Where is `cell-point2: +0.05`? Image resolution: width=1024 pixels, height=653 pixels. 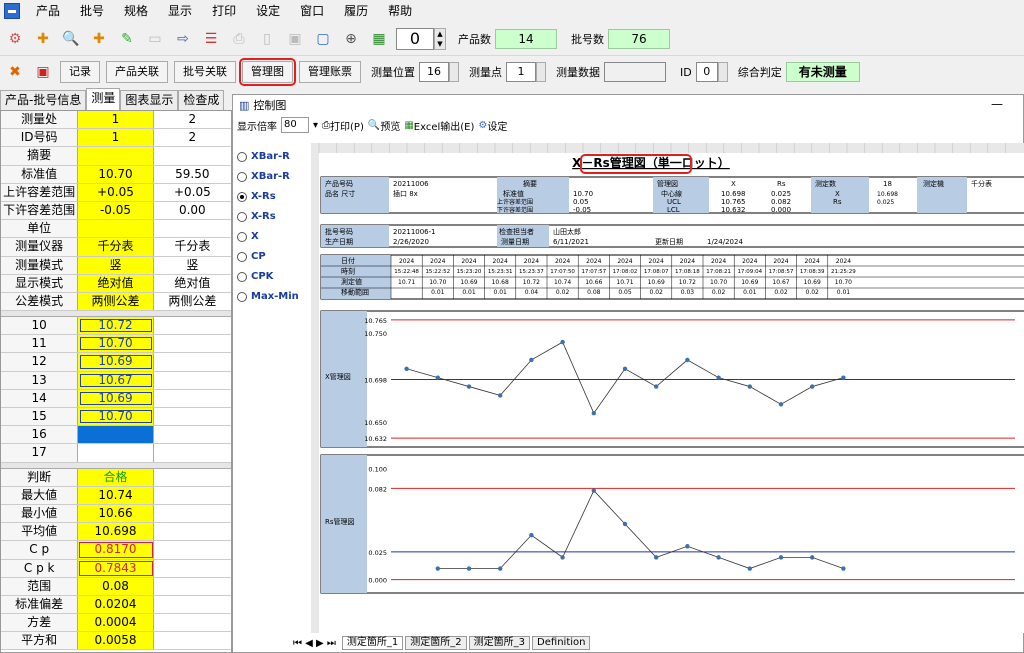
cell-point2: +0.05 is located at coordinates (192, 192).